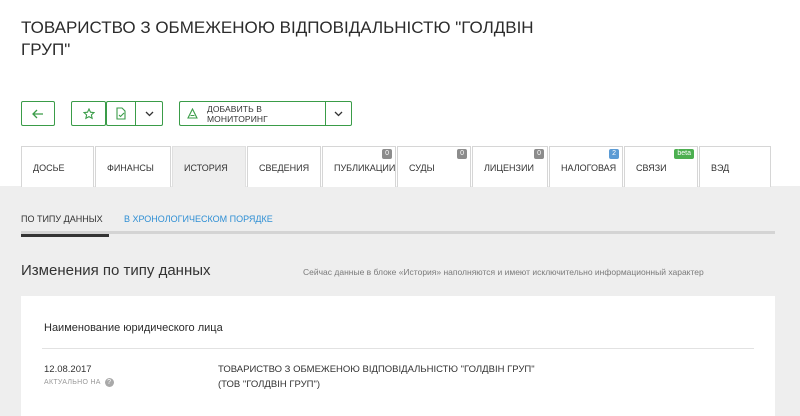 Image resolution: width=800 pixels, height=416 pixels. I want to click on monitoring-dropdown-button, so click(338, 113).